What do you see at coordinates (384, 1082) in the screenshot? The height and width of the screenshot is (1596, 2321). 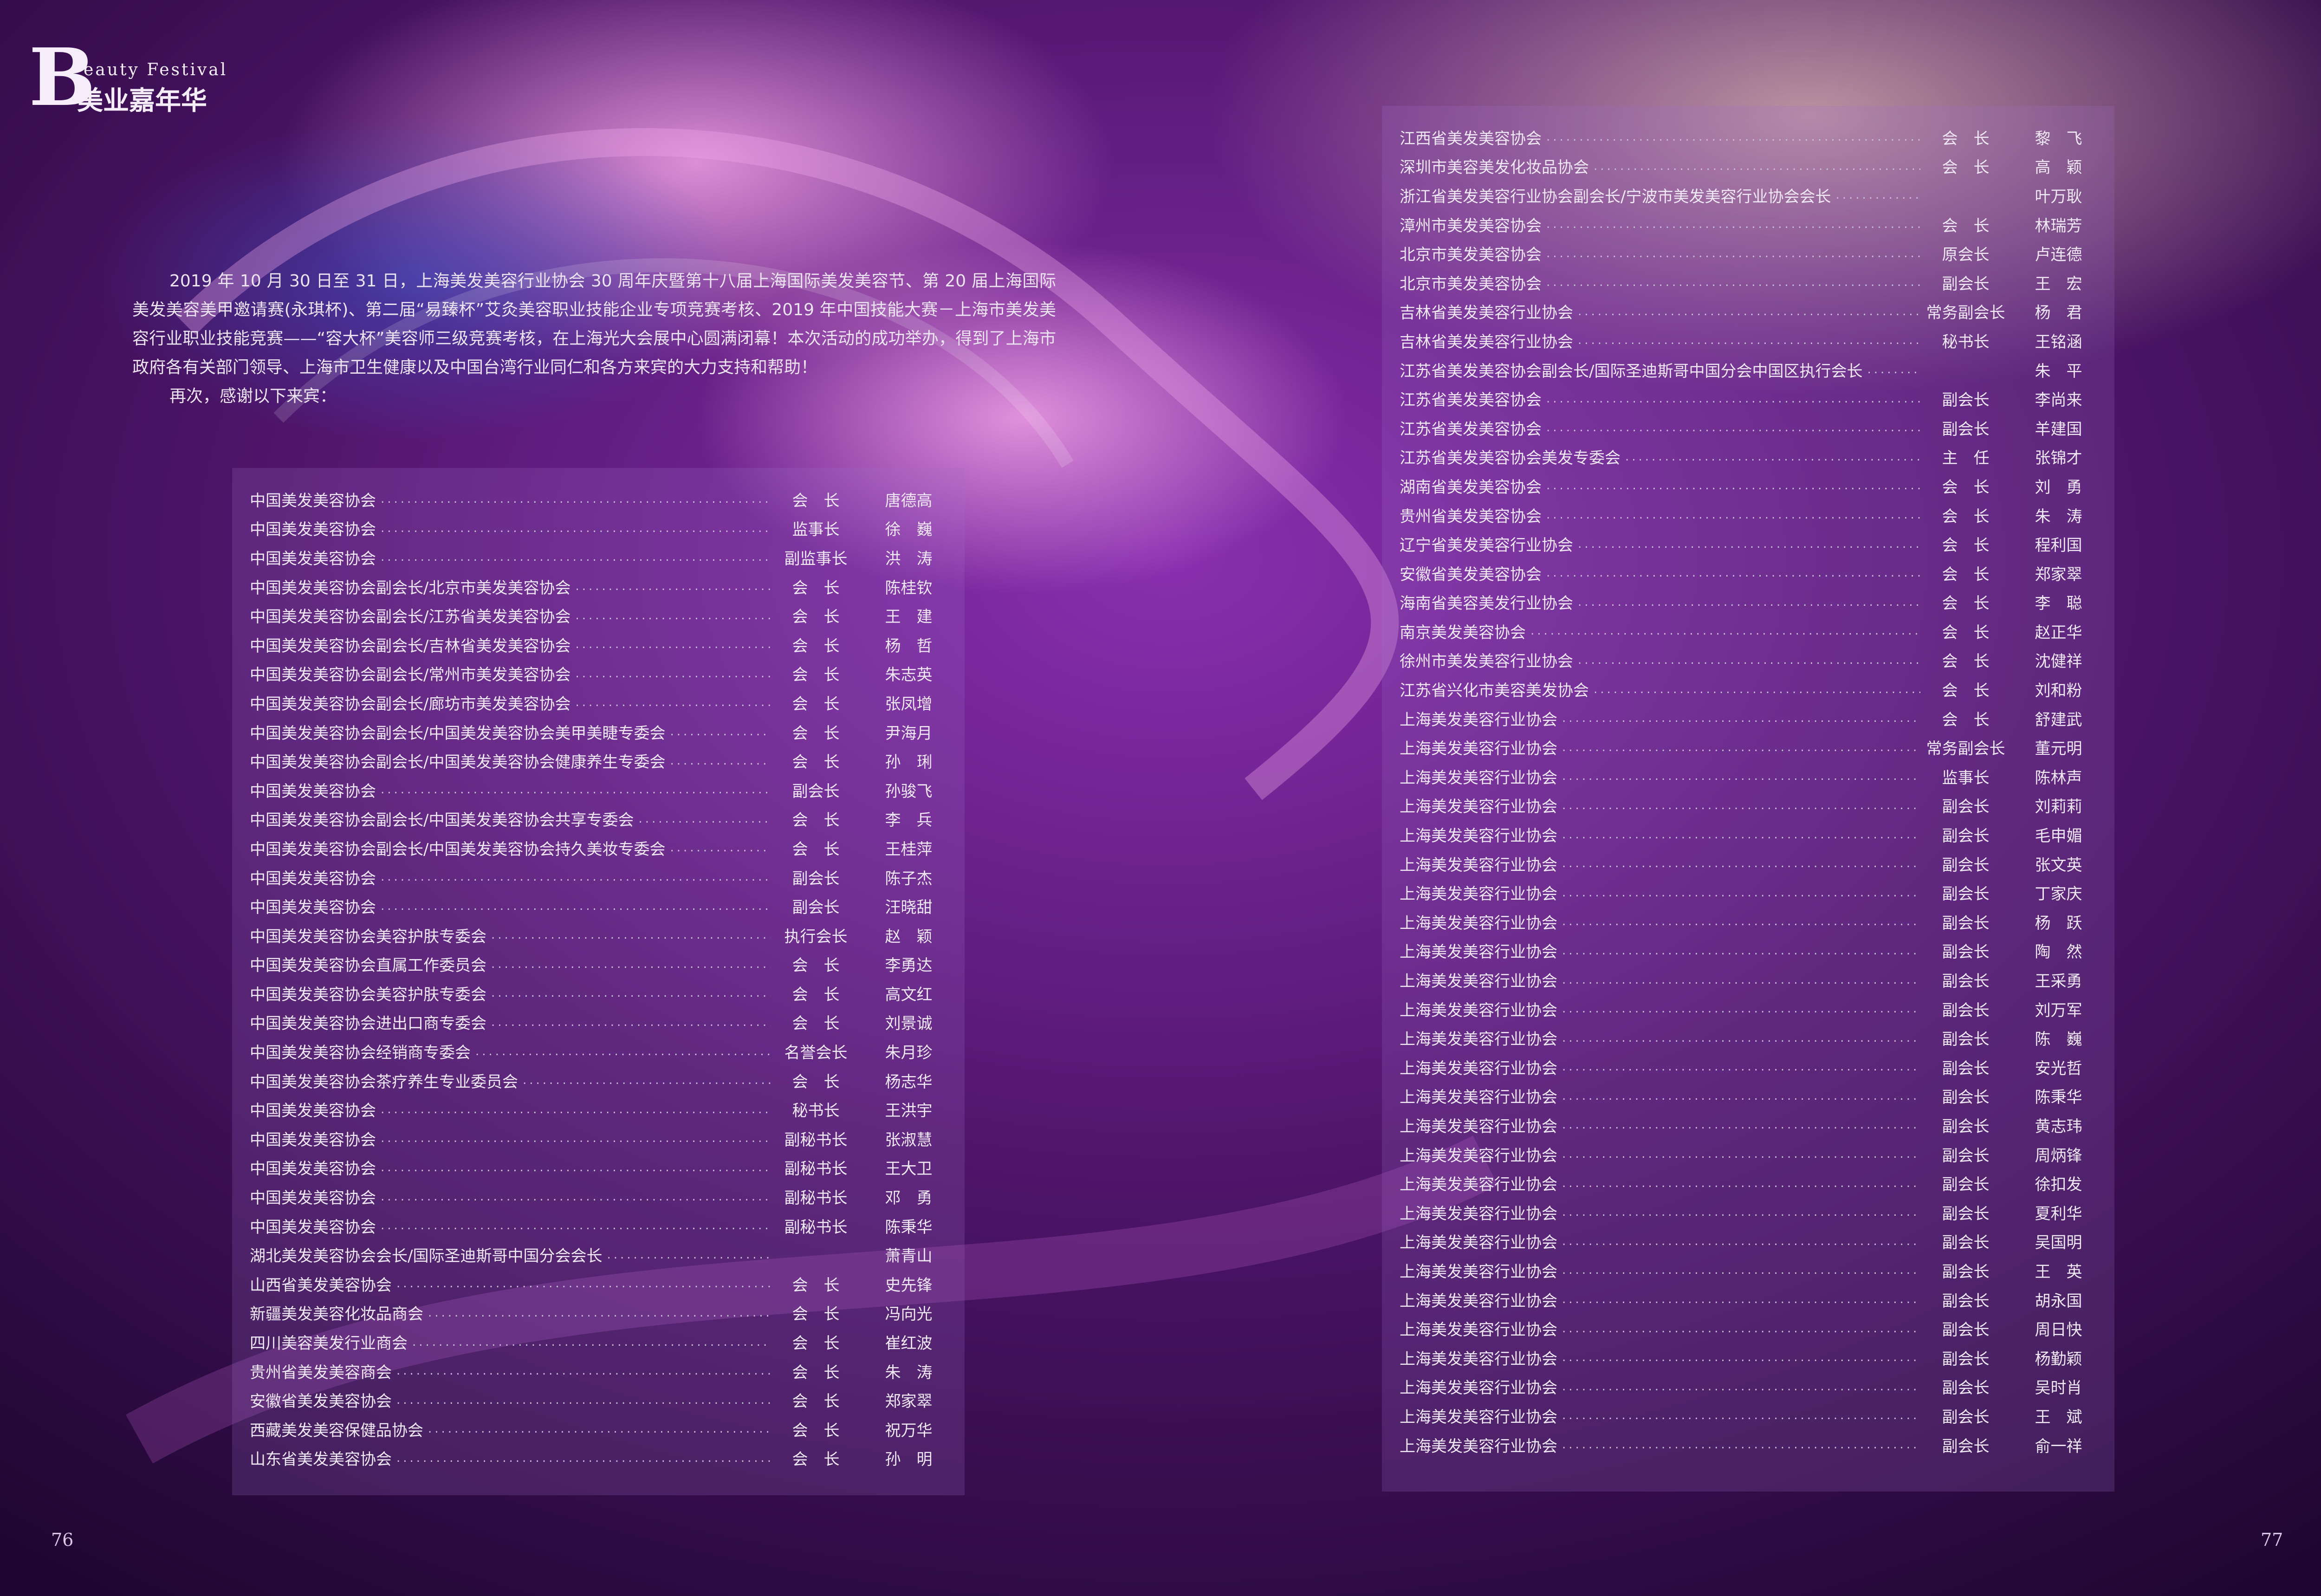 I see `guest-org: 中国美发美容协会茶疗养生专业委员会` at bounding box center [384, 1082].